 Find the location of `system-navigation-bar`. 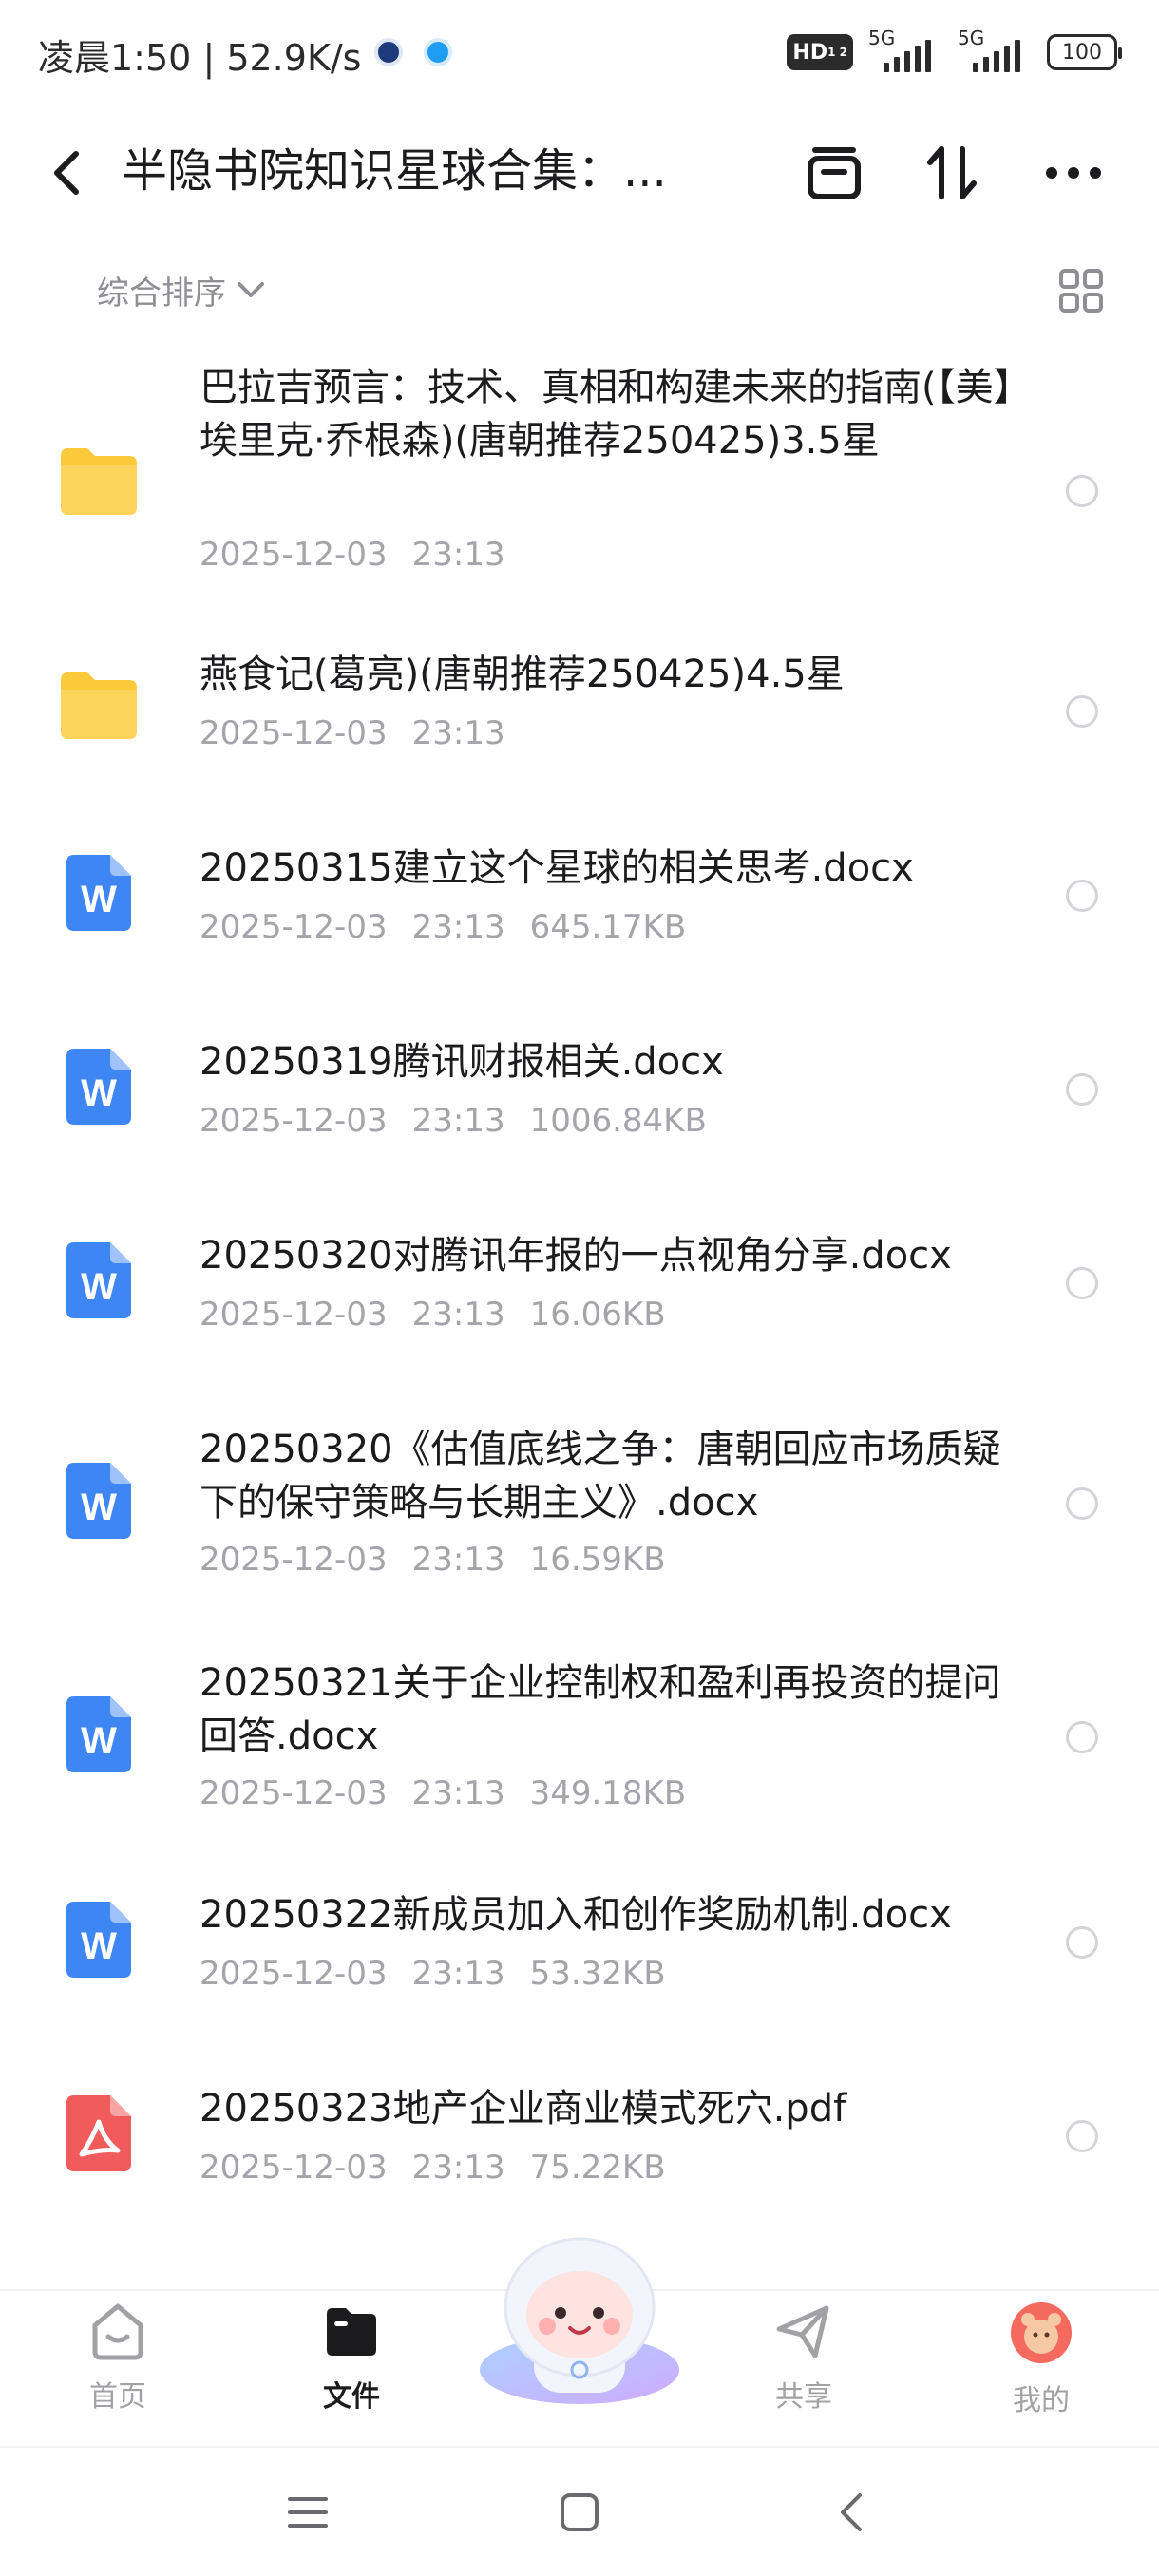

system-navigation-bar is located at coordinates (579, 2511).